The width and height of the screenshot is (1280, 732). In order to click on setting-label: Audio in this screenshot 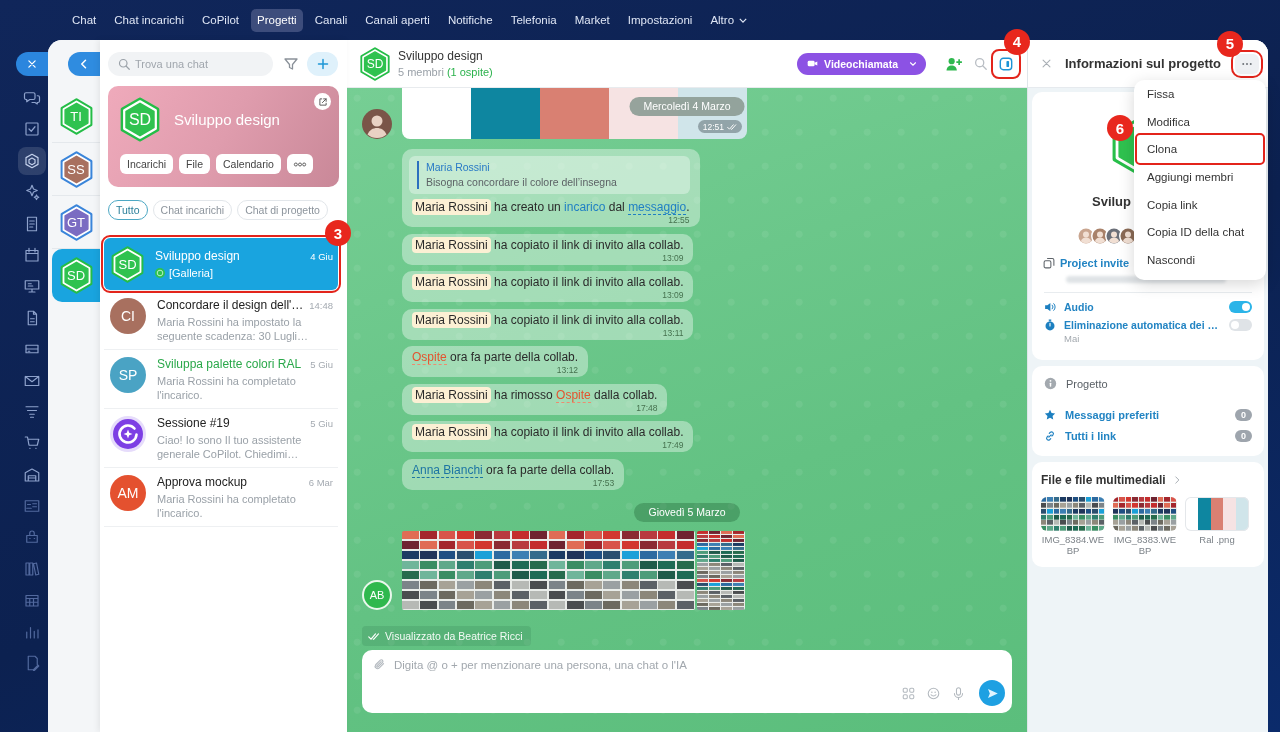, I will do `click(1079, 307)`.